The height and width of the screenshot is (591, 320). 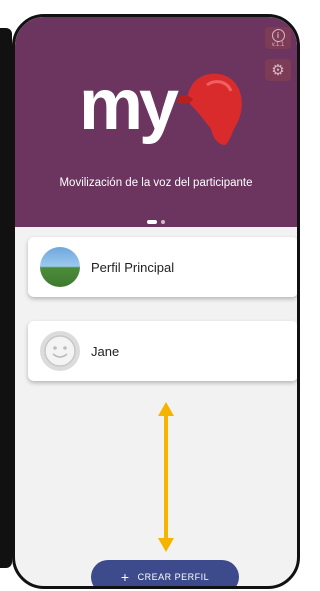 I want to click on red-cap-icon, so click(x=209, y=109).